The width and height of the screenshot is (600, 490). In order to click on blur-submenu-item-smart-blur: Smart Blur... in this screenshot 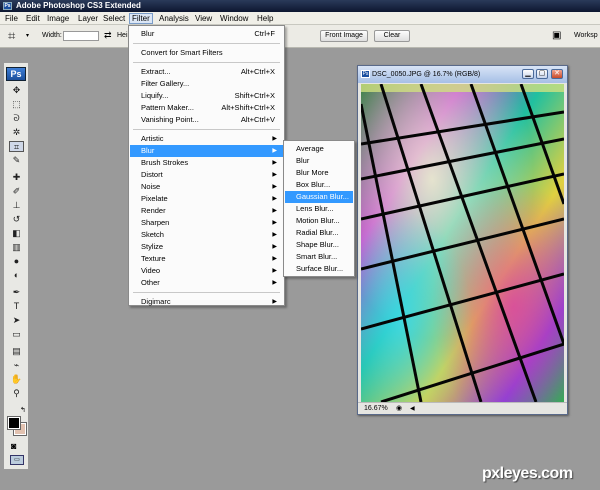, I will do `click(319, 257)`.